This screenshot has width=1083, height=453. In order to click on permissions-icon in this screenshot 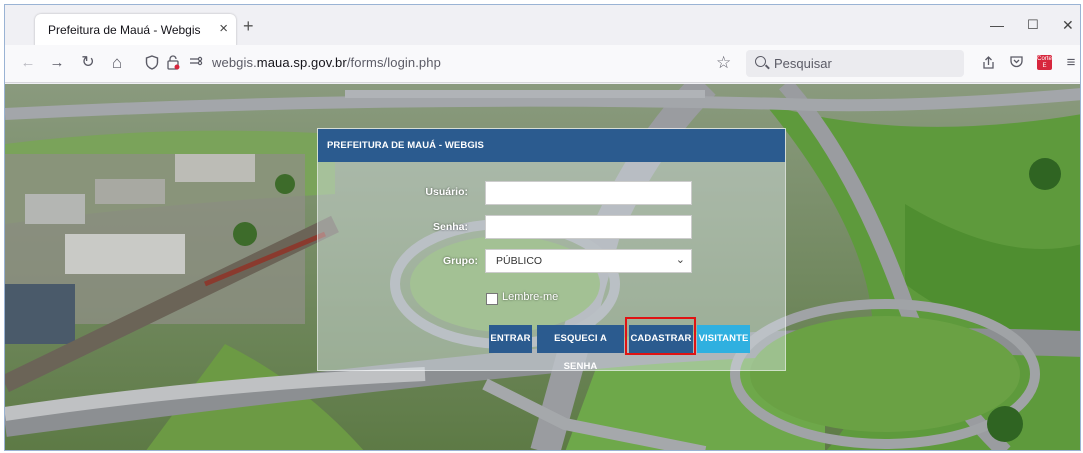, I will do `click(173, 63)`.